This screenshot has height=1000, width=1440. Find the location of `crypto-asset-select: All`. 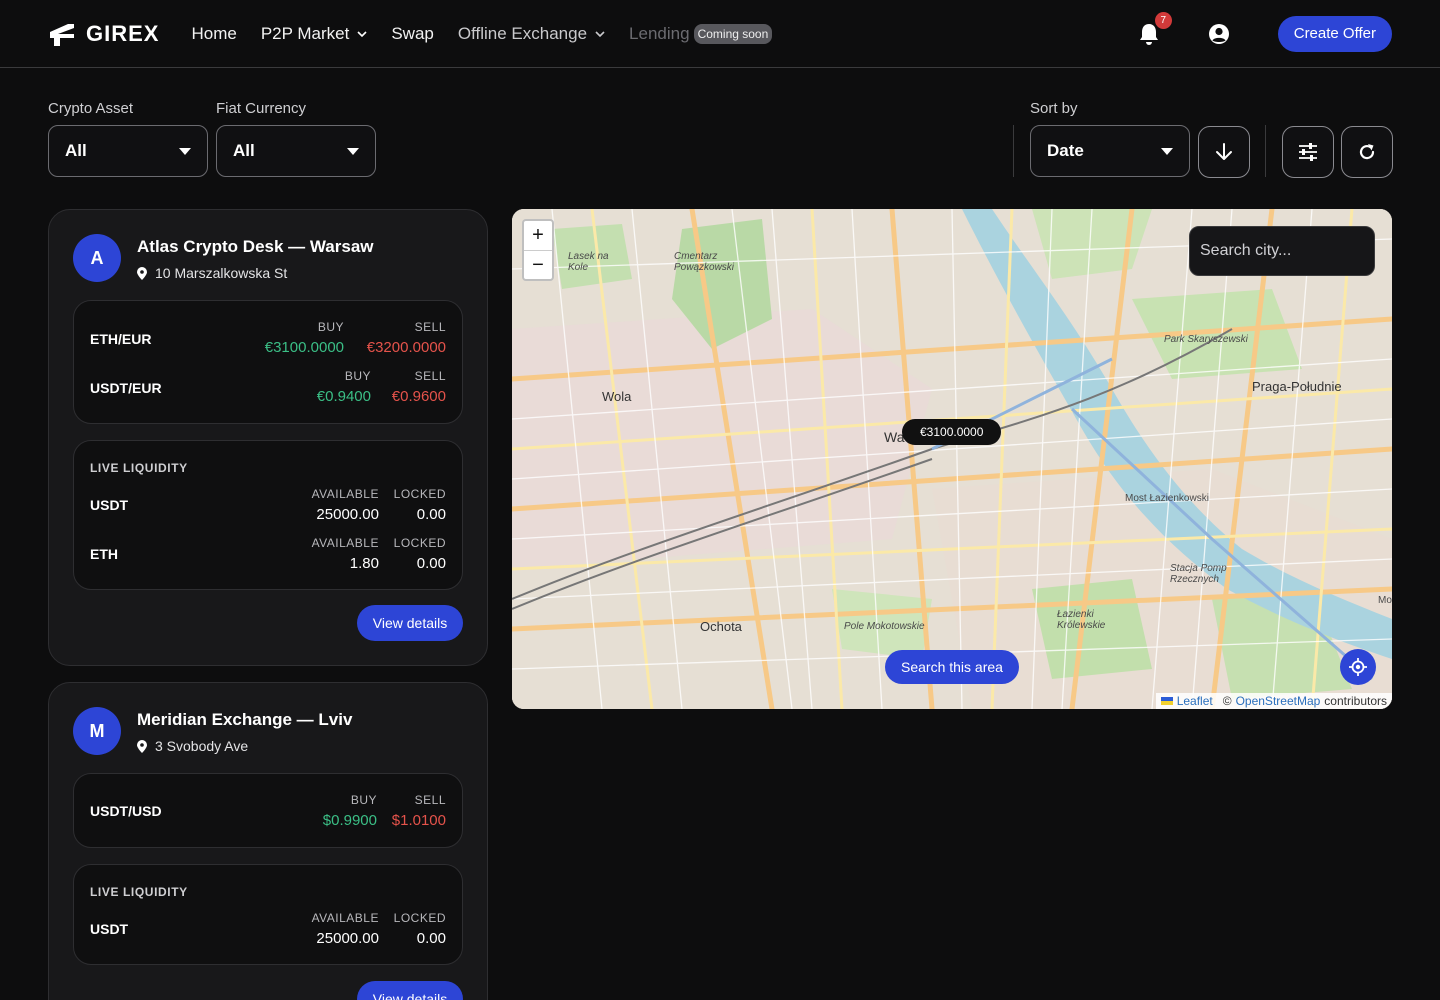

crypto-asset-select: All is located at coordinates (128, 151).